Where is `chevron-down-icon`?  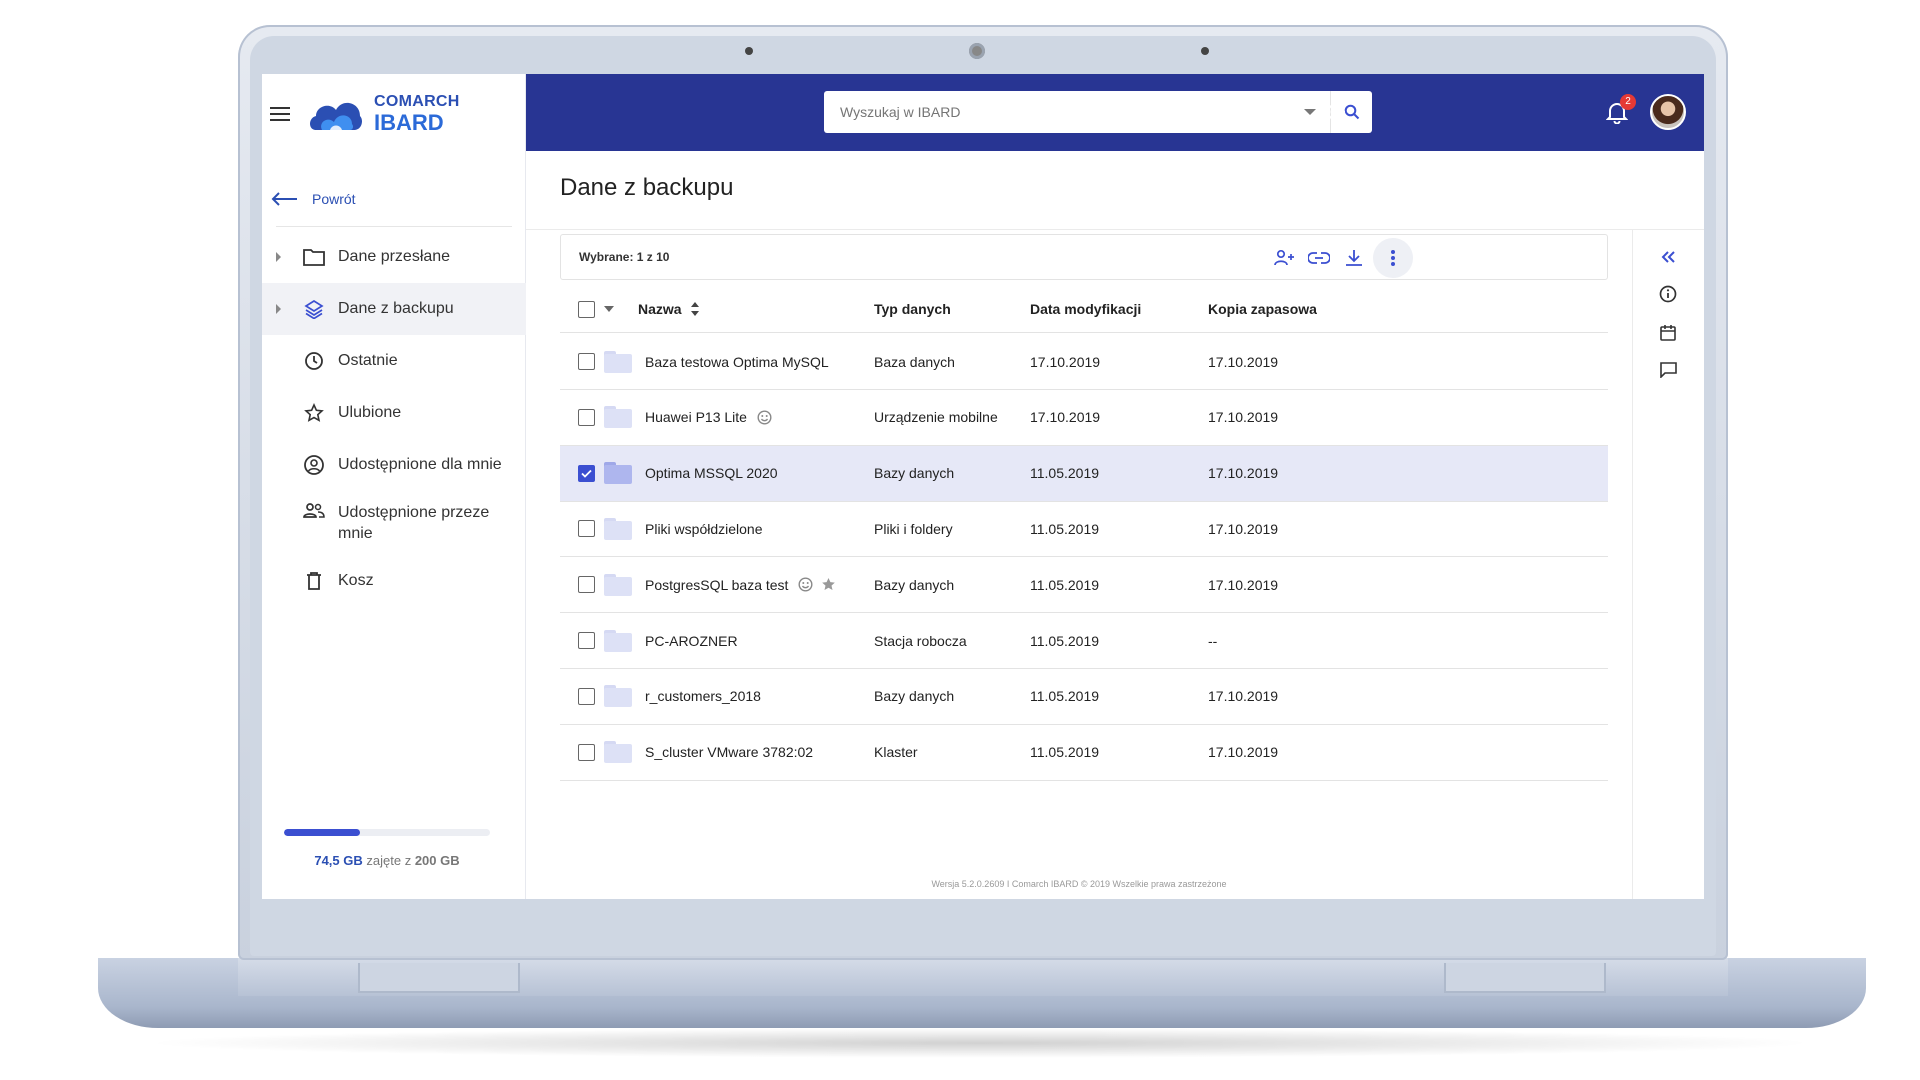
chevron-down-icon is located at coordinates (1310, 112).